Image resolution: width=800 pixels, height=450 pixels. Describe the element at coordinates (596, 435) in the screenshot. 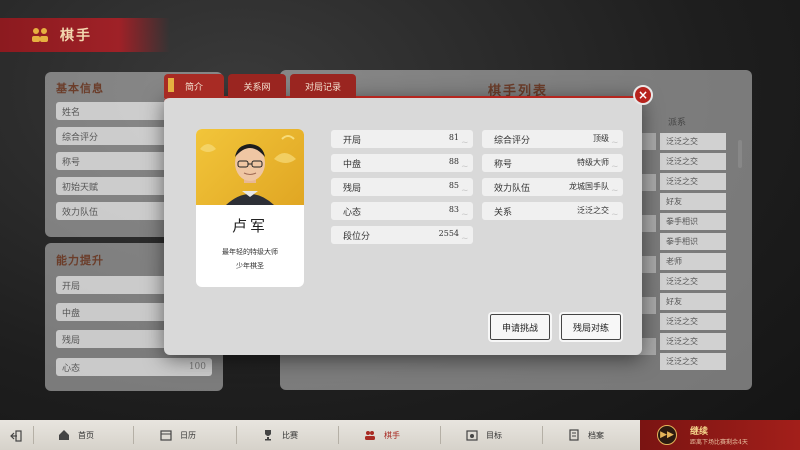

I see `nav-label: 档案` at that location.